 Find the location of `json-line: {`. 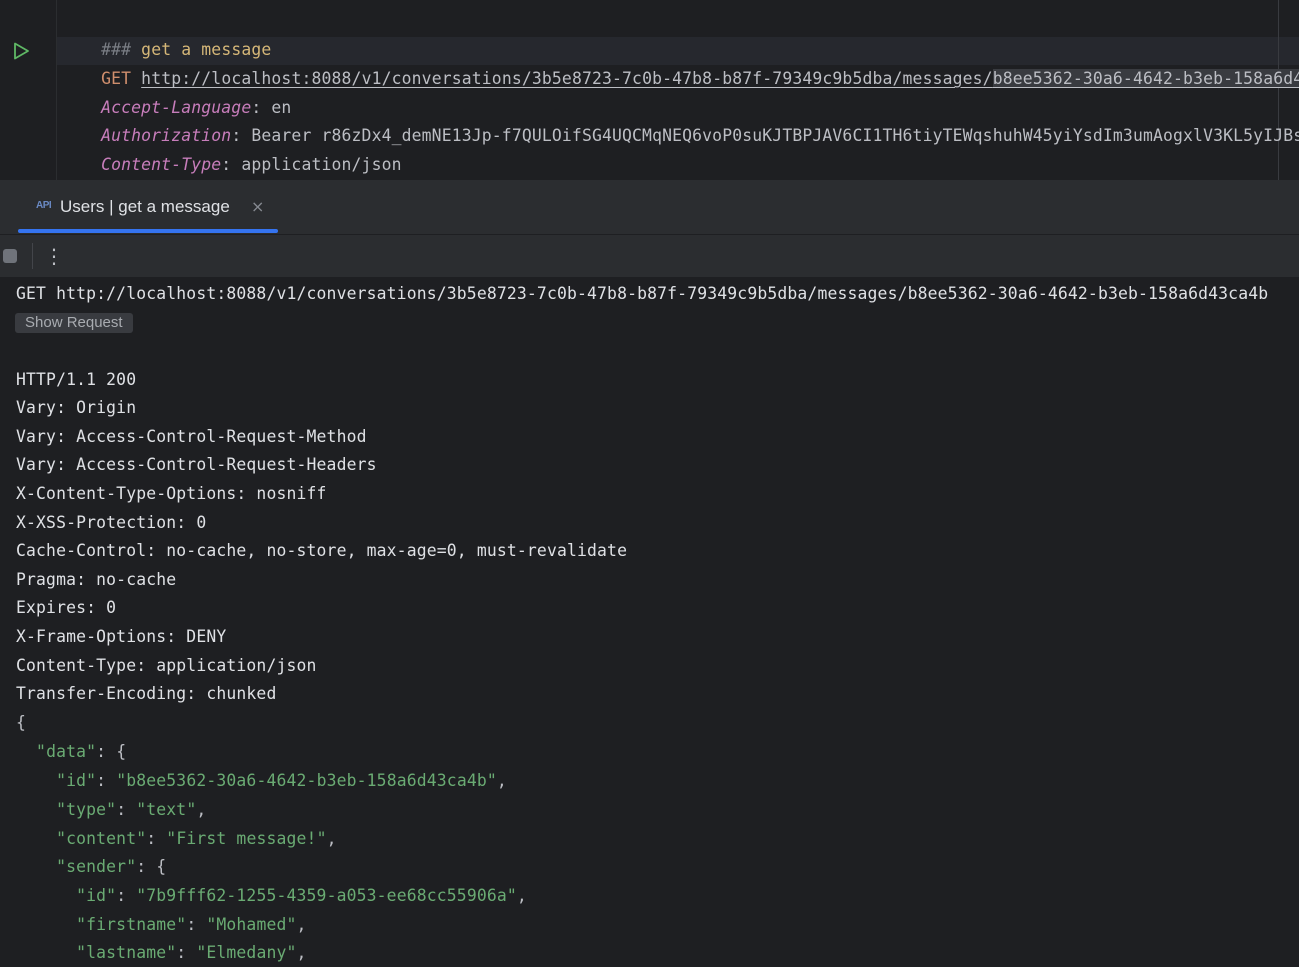

json-line: { is located at coordinates (21, 723).